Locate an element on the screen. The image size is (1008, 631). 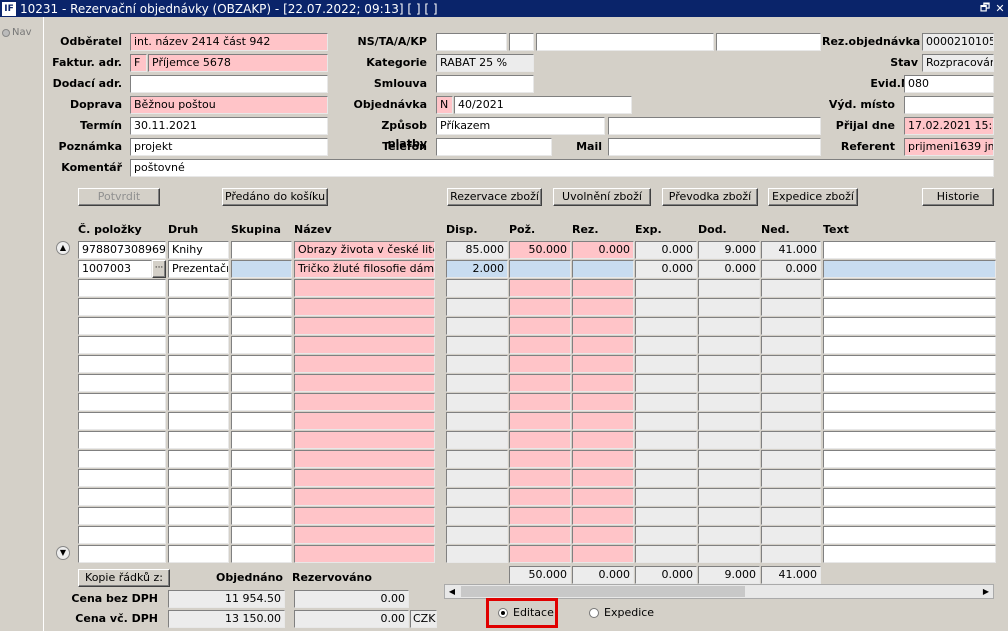
smlouva-field is located at coordinates (485, 84).